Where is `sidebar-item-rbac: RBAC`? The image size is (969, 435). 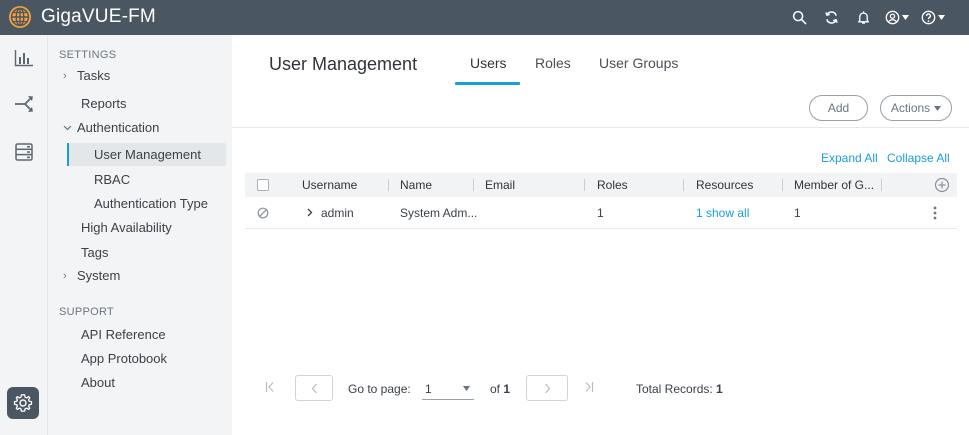
sidebar-item-rbac: RBAC is located at coordinates (112, 179).